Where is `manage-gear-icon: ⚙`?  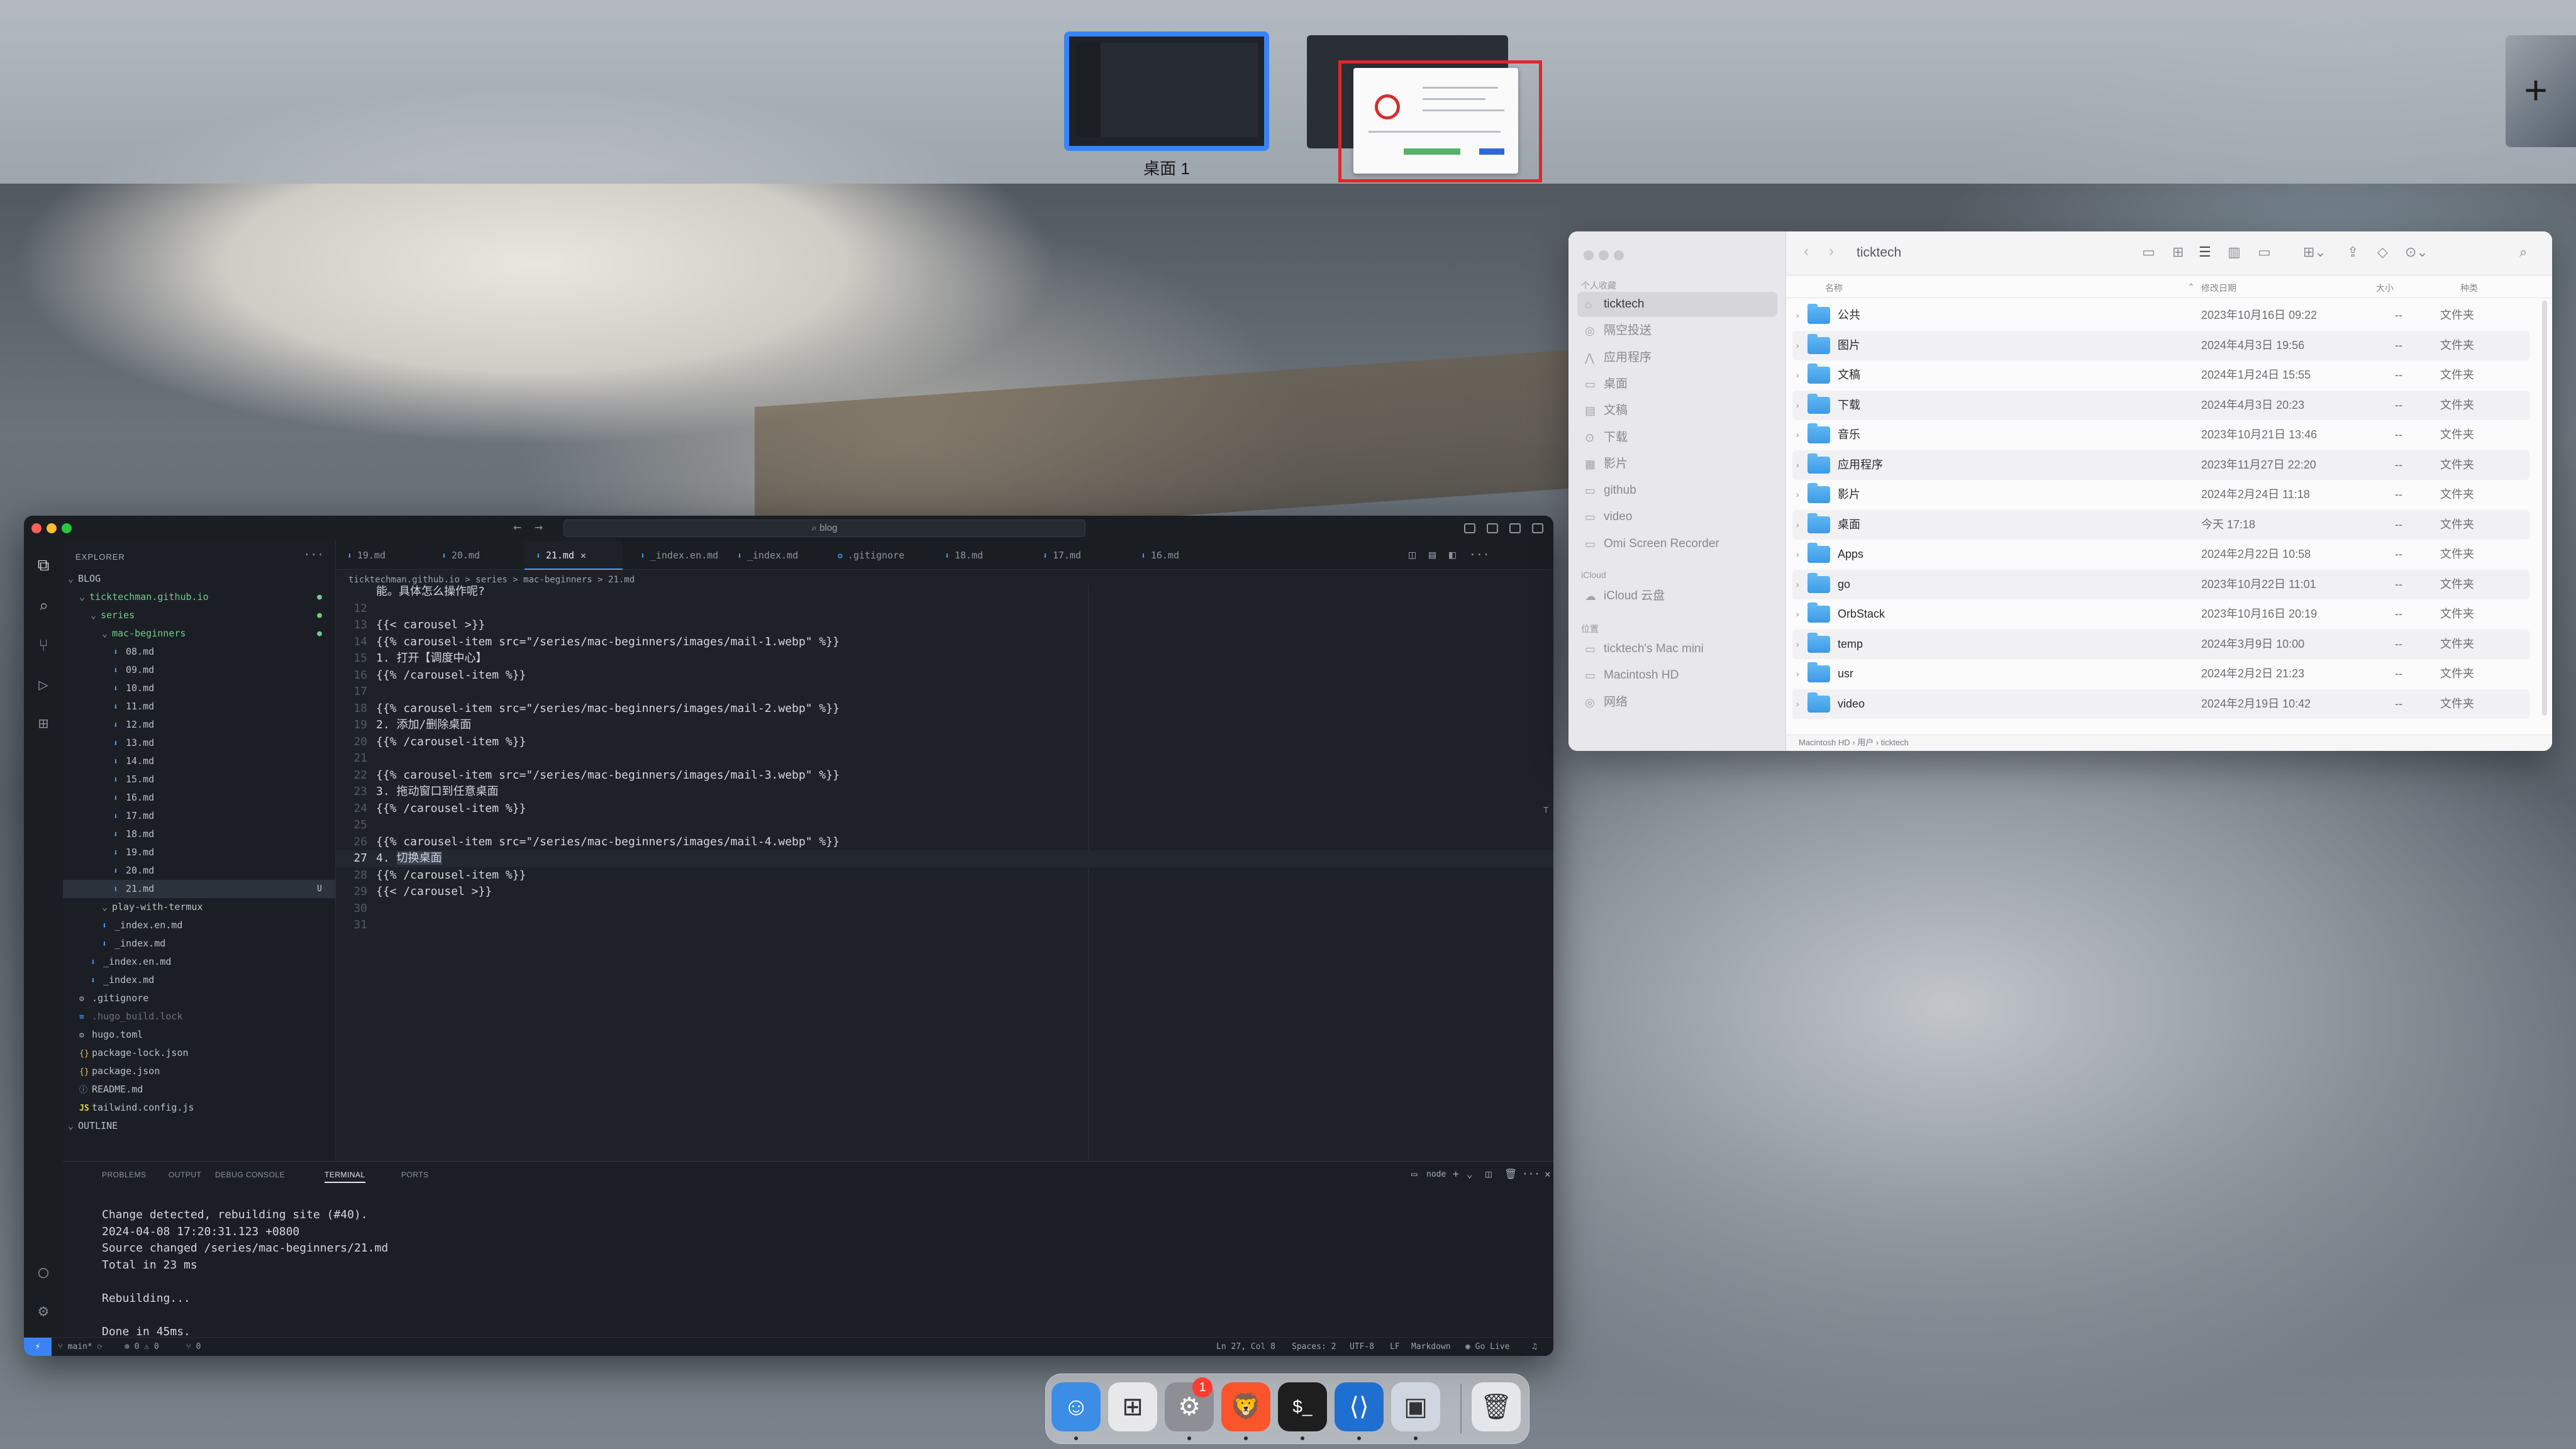 manage-gear-icon: ⚙ is located at coordinates (43, 1311).